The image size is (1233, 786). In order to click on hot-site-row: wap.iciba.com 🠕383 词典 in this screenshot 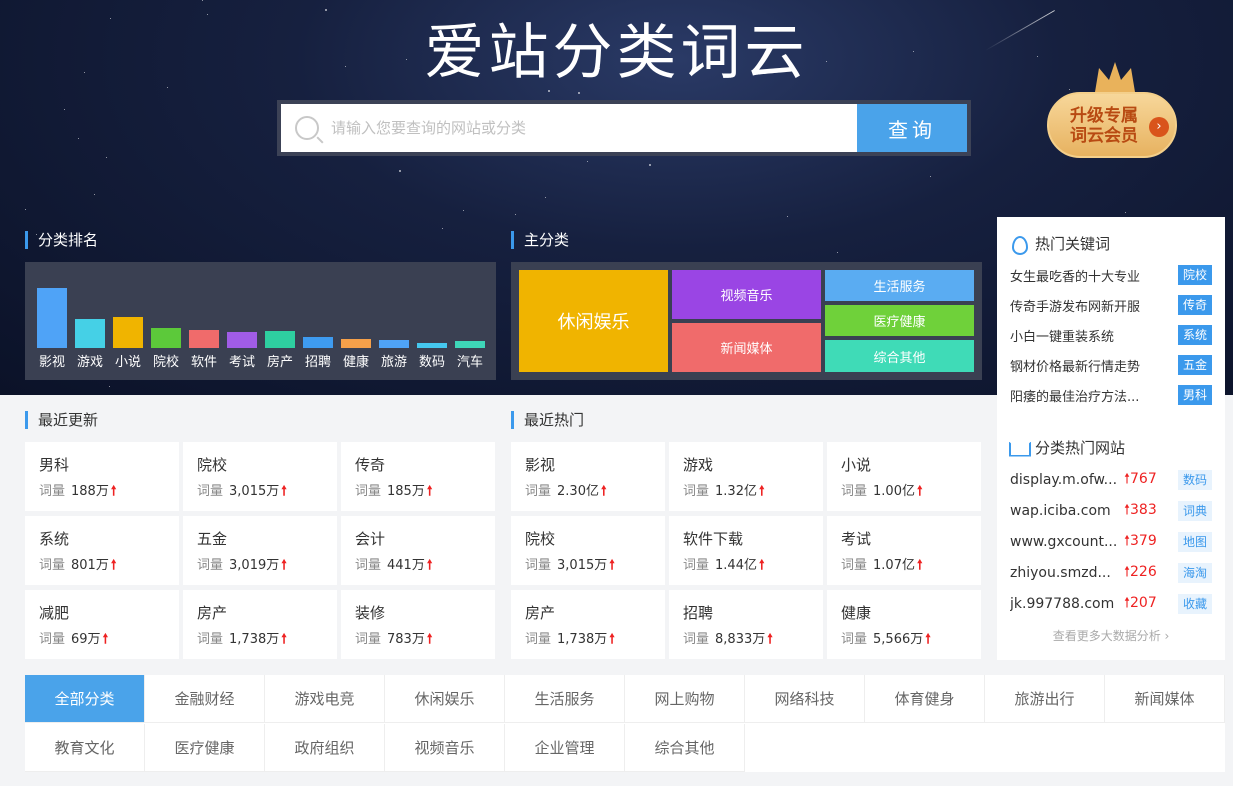, I will do `click(1111, 511)`.